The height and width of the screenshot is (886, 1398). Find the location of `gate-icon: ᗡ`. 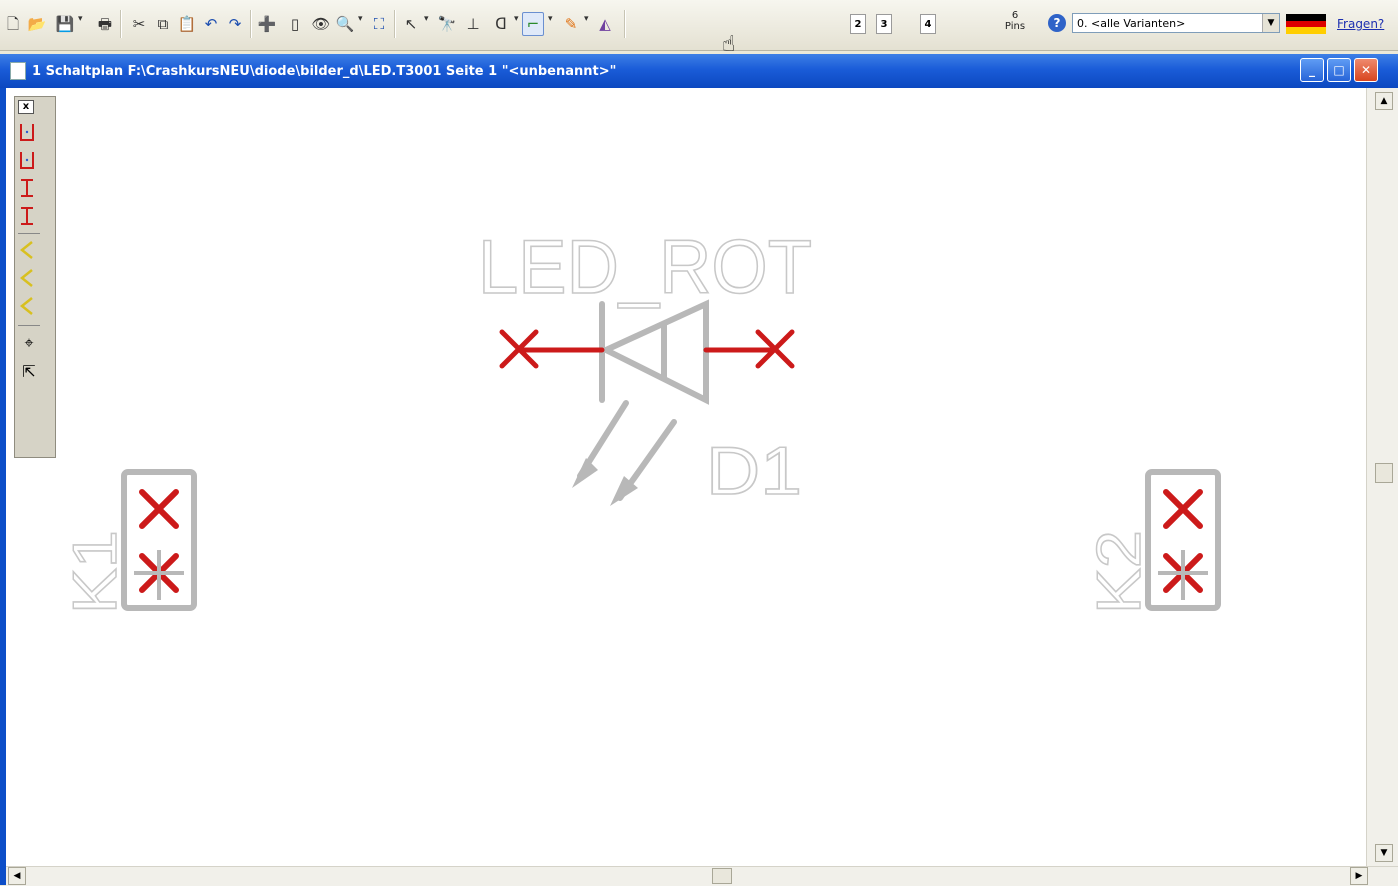

gate-icon: ᗡ is located at coordinates (501, 24).